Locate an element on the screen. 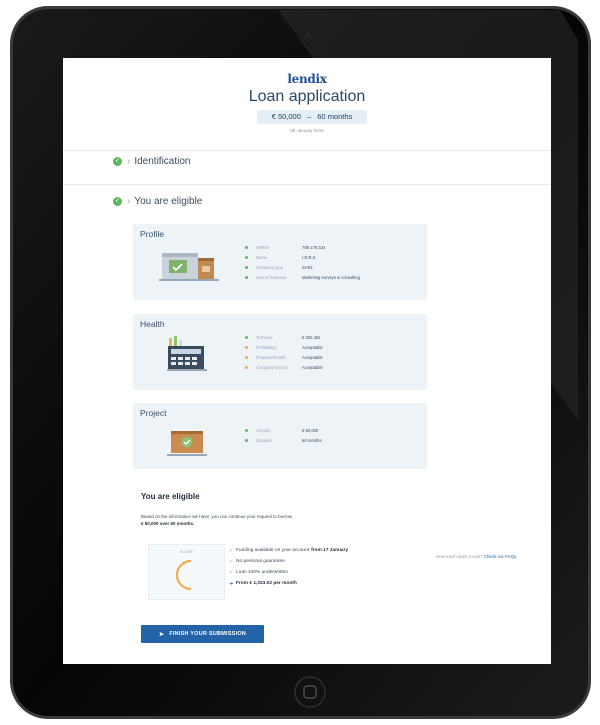  detail-row: Company type SARL is located at coordinates (302, 267).